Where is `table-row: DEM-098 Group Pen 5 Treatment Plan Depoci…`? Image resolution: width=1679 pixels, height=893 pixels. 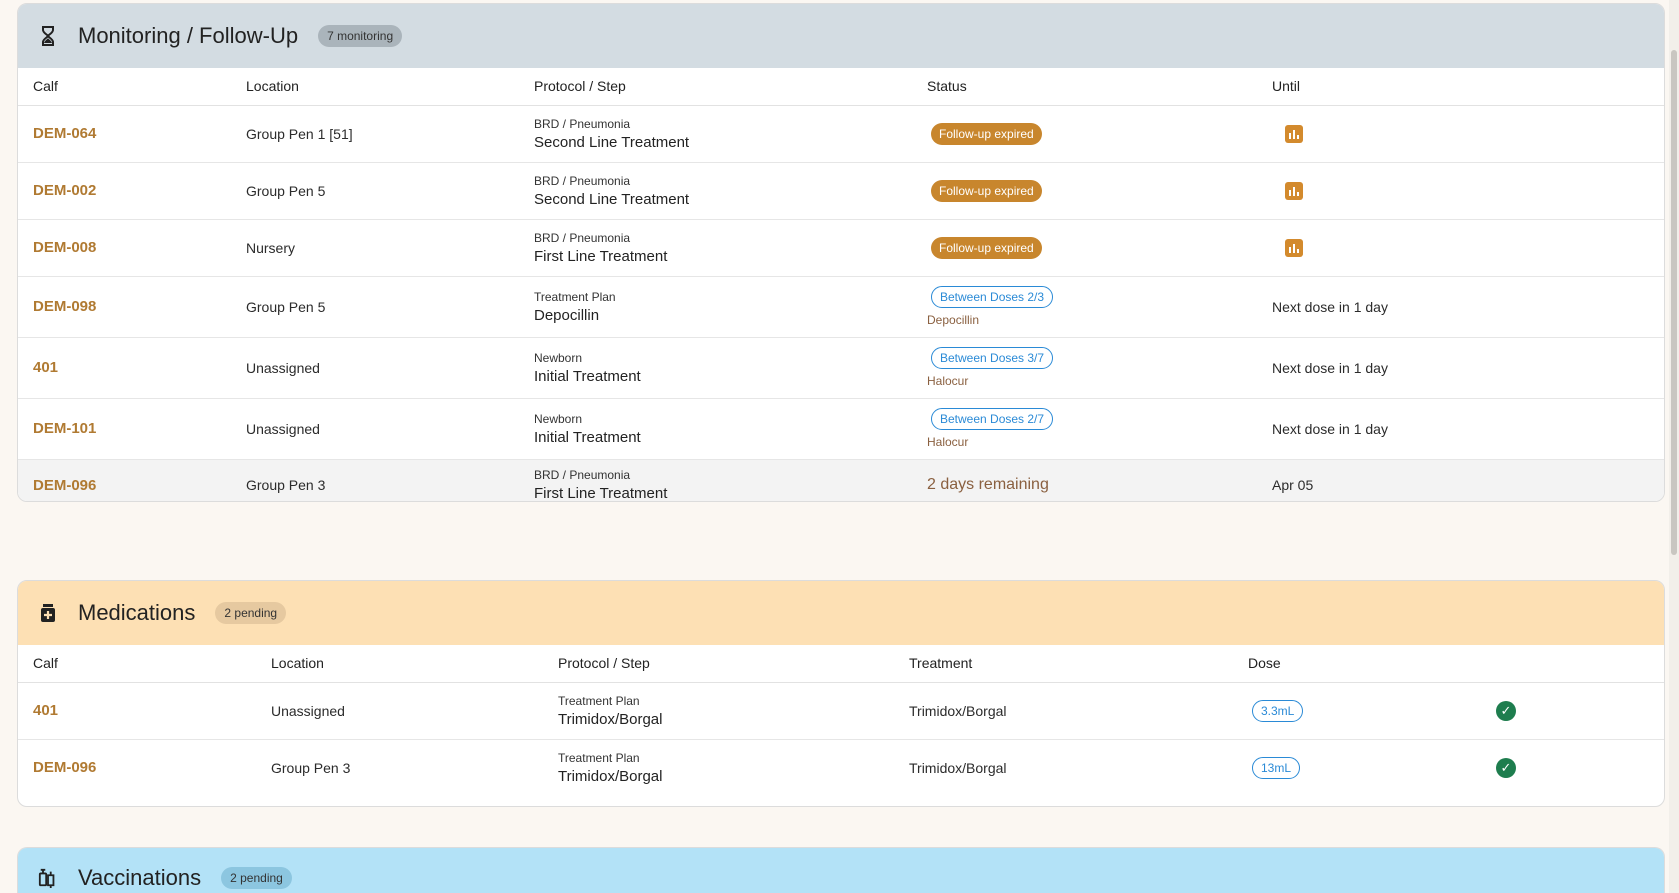 table-row: DEM-098 Group Pen 5 Treatment Plan Depoci… is located at coordinates (841, 307).